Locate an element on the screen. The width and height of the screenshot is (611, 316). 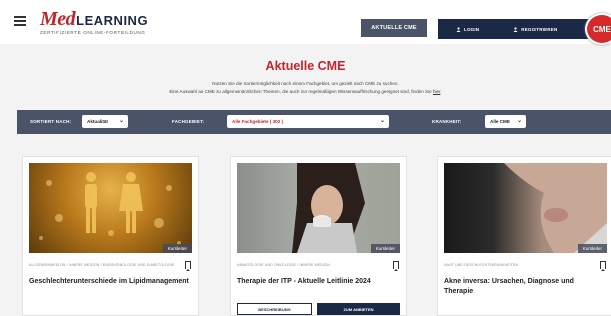
krankheit-select: Alle CME ⌄ is located at coordinates (505, 121).